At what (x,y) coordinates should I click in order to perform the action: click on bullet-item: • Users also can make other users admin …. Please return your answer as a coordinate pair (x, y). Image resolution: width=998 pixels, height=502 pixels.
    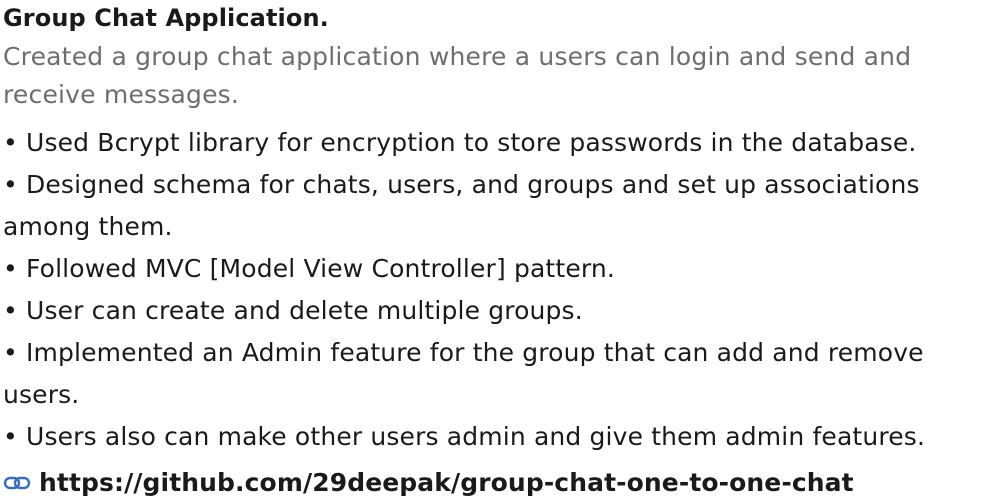
    Looking at the image, I should click on (464, 436).